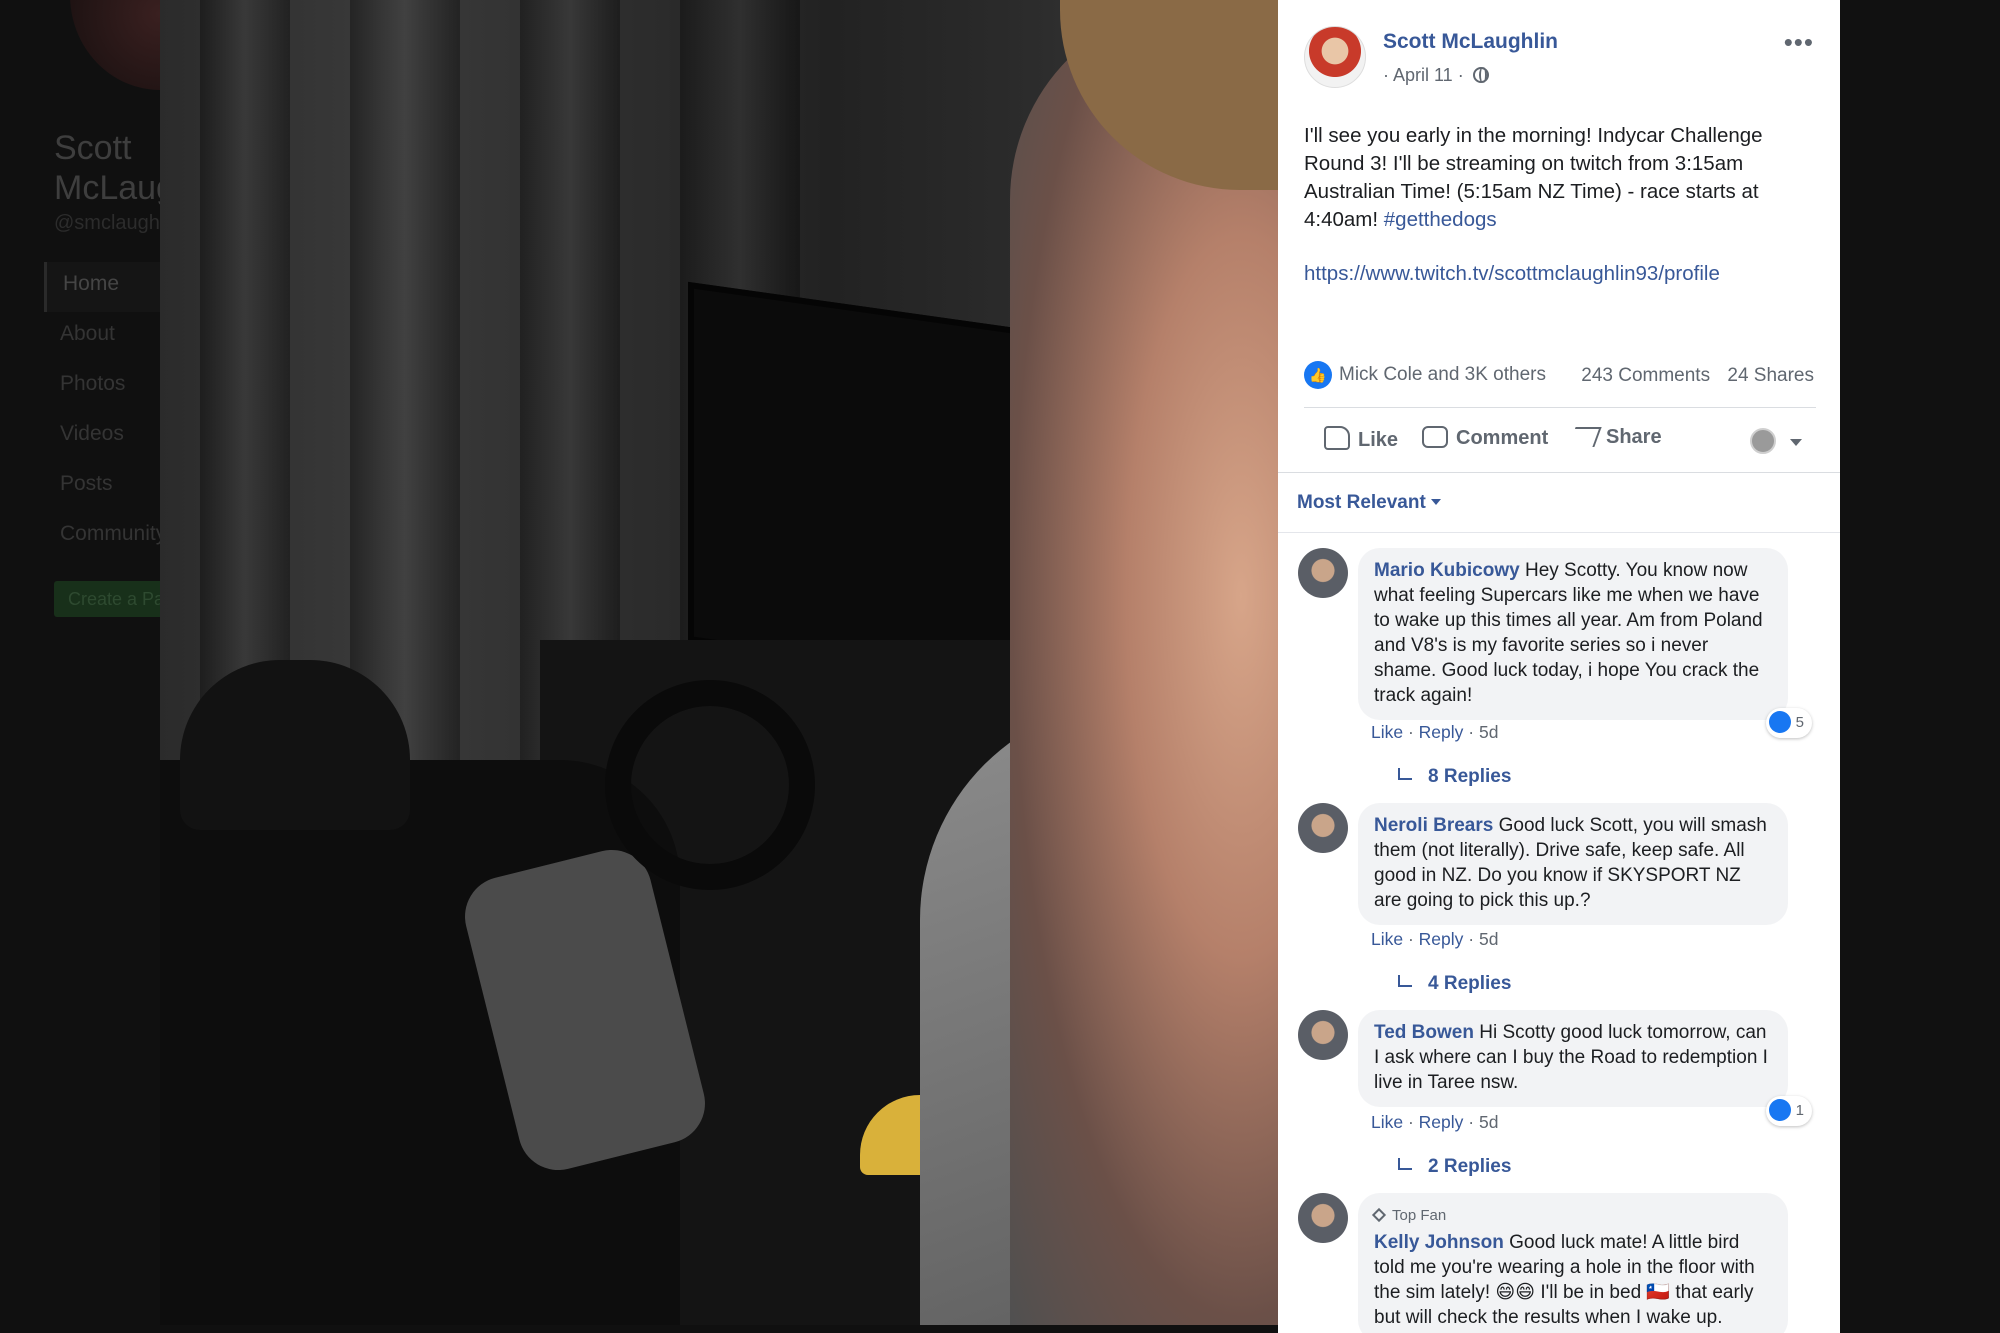 The width and height of the screenshot is (2000, 1333). Describe the element at coordinates (102, 537) in the screenshot. I see `nav-item-community: Community` at that location.